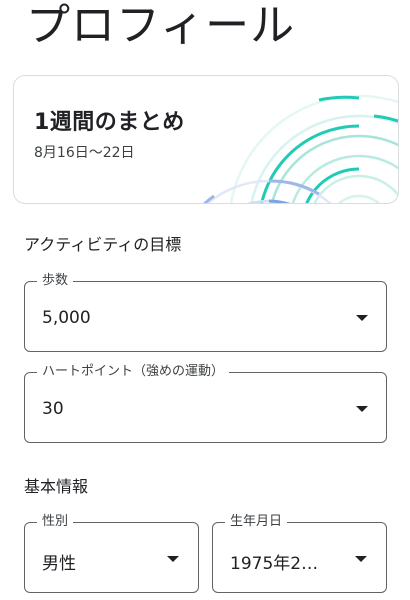 The height and width of the screenshot is (600, 410). What do you see at coordinates (133, 372) in the screenshot?
I see `heart-points-goal-label: ハートポイント（強めの運動）` at bounding box center [133, 372].